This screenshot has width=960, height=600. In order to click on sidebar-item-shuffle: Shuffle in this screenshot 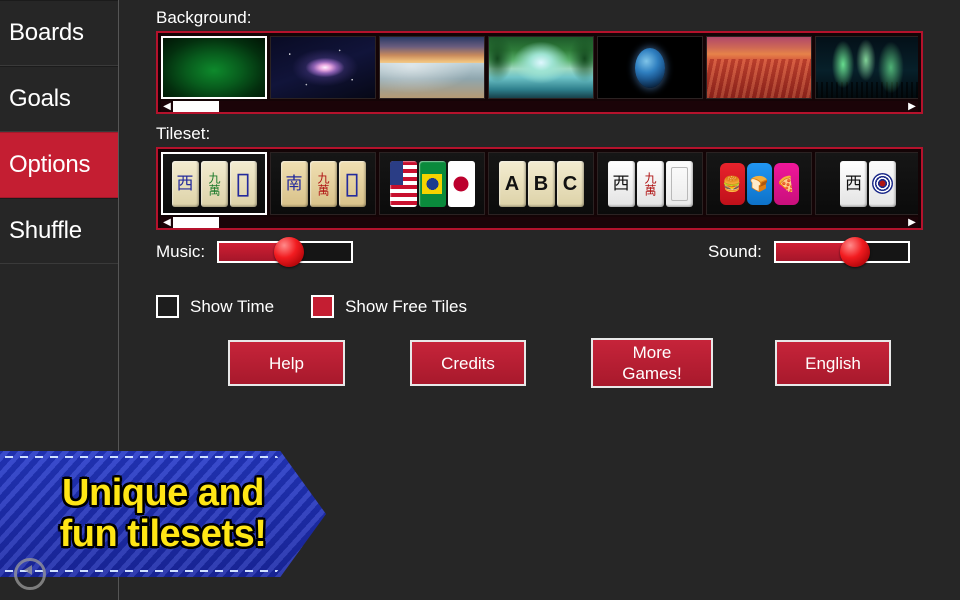, I will do `click(59, 231)`.